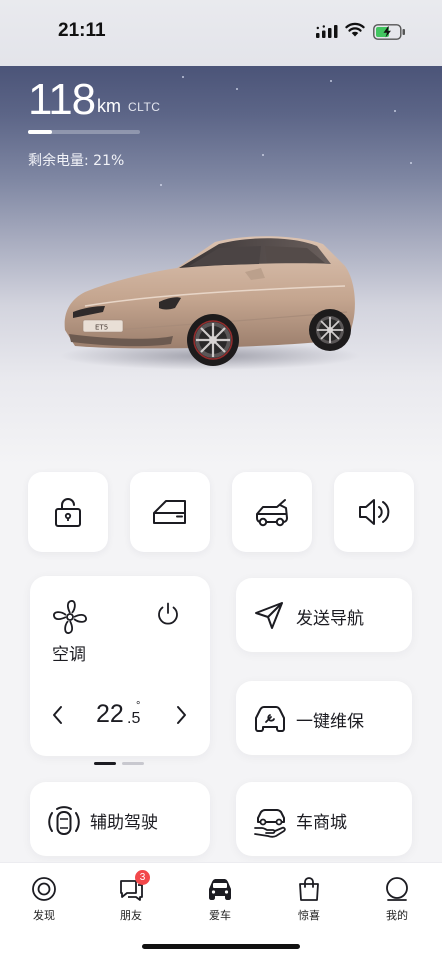 The image size is (442, 960). What do you see at coordinates (131, 899) in the screenshot?
I see `tab-friends: 3 朋友` at bounding box center [131, 899].